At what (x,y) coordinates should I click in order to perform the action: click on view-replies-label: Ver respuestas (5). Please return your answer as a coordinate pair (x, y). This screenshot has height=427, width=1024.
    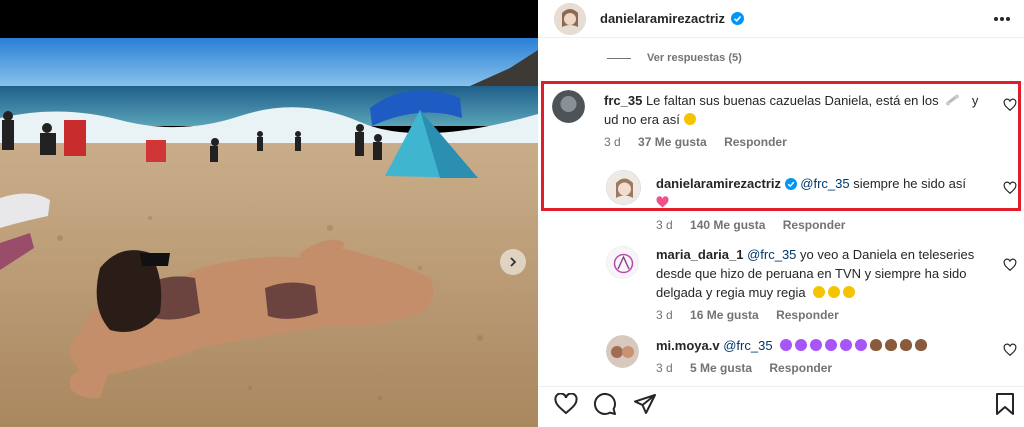
    Looking at the image, I should click on (694, 58).